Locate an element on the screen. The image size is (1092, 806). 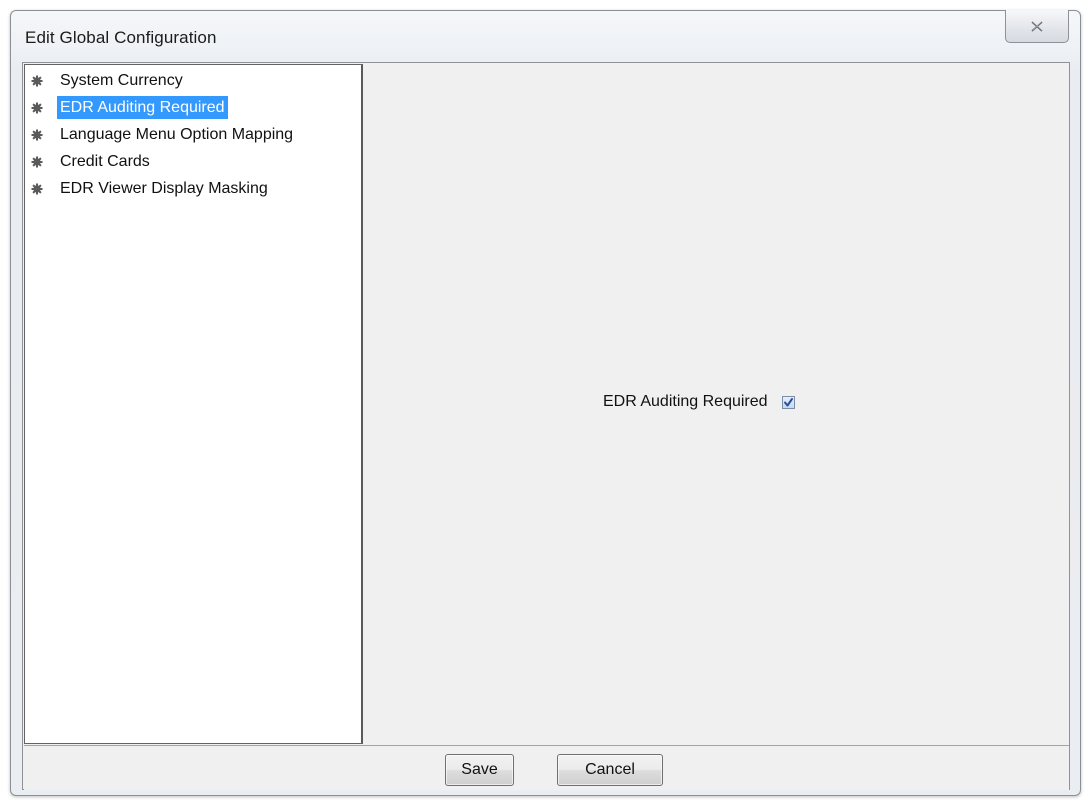
save-button: Save is located at coordinates (479, 770).